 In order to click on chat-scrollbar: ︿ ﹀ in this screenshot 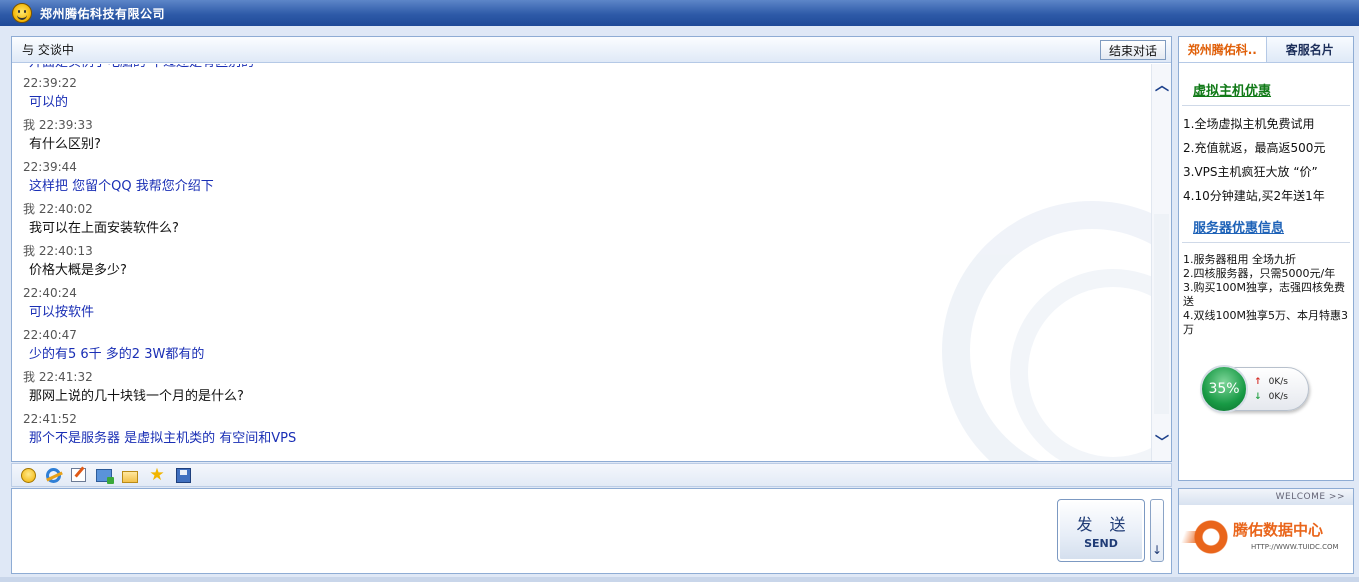, I will do `click(1161, 262)`.